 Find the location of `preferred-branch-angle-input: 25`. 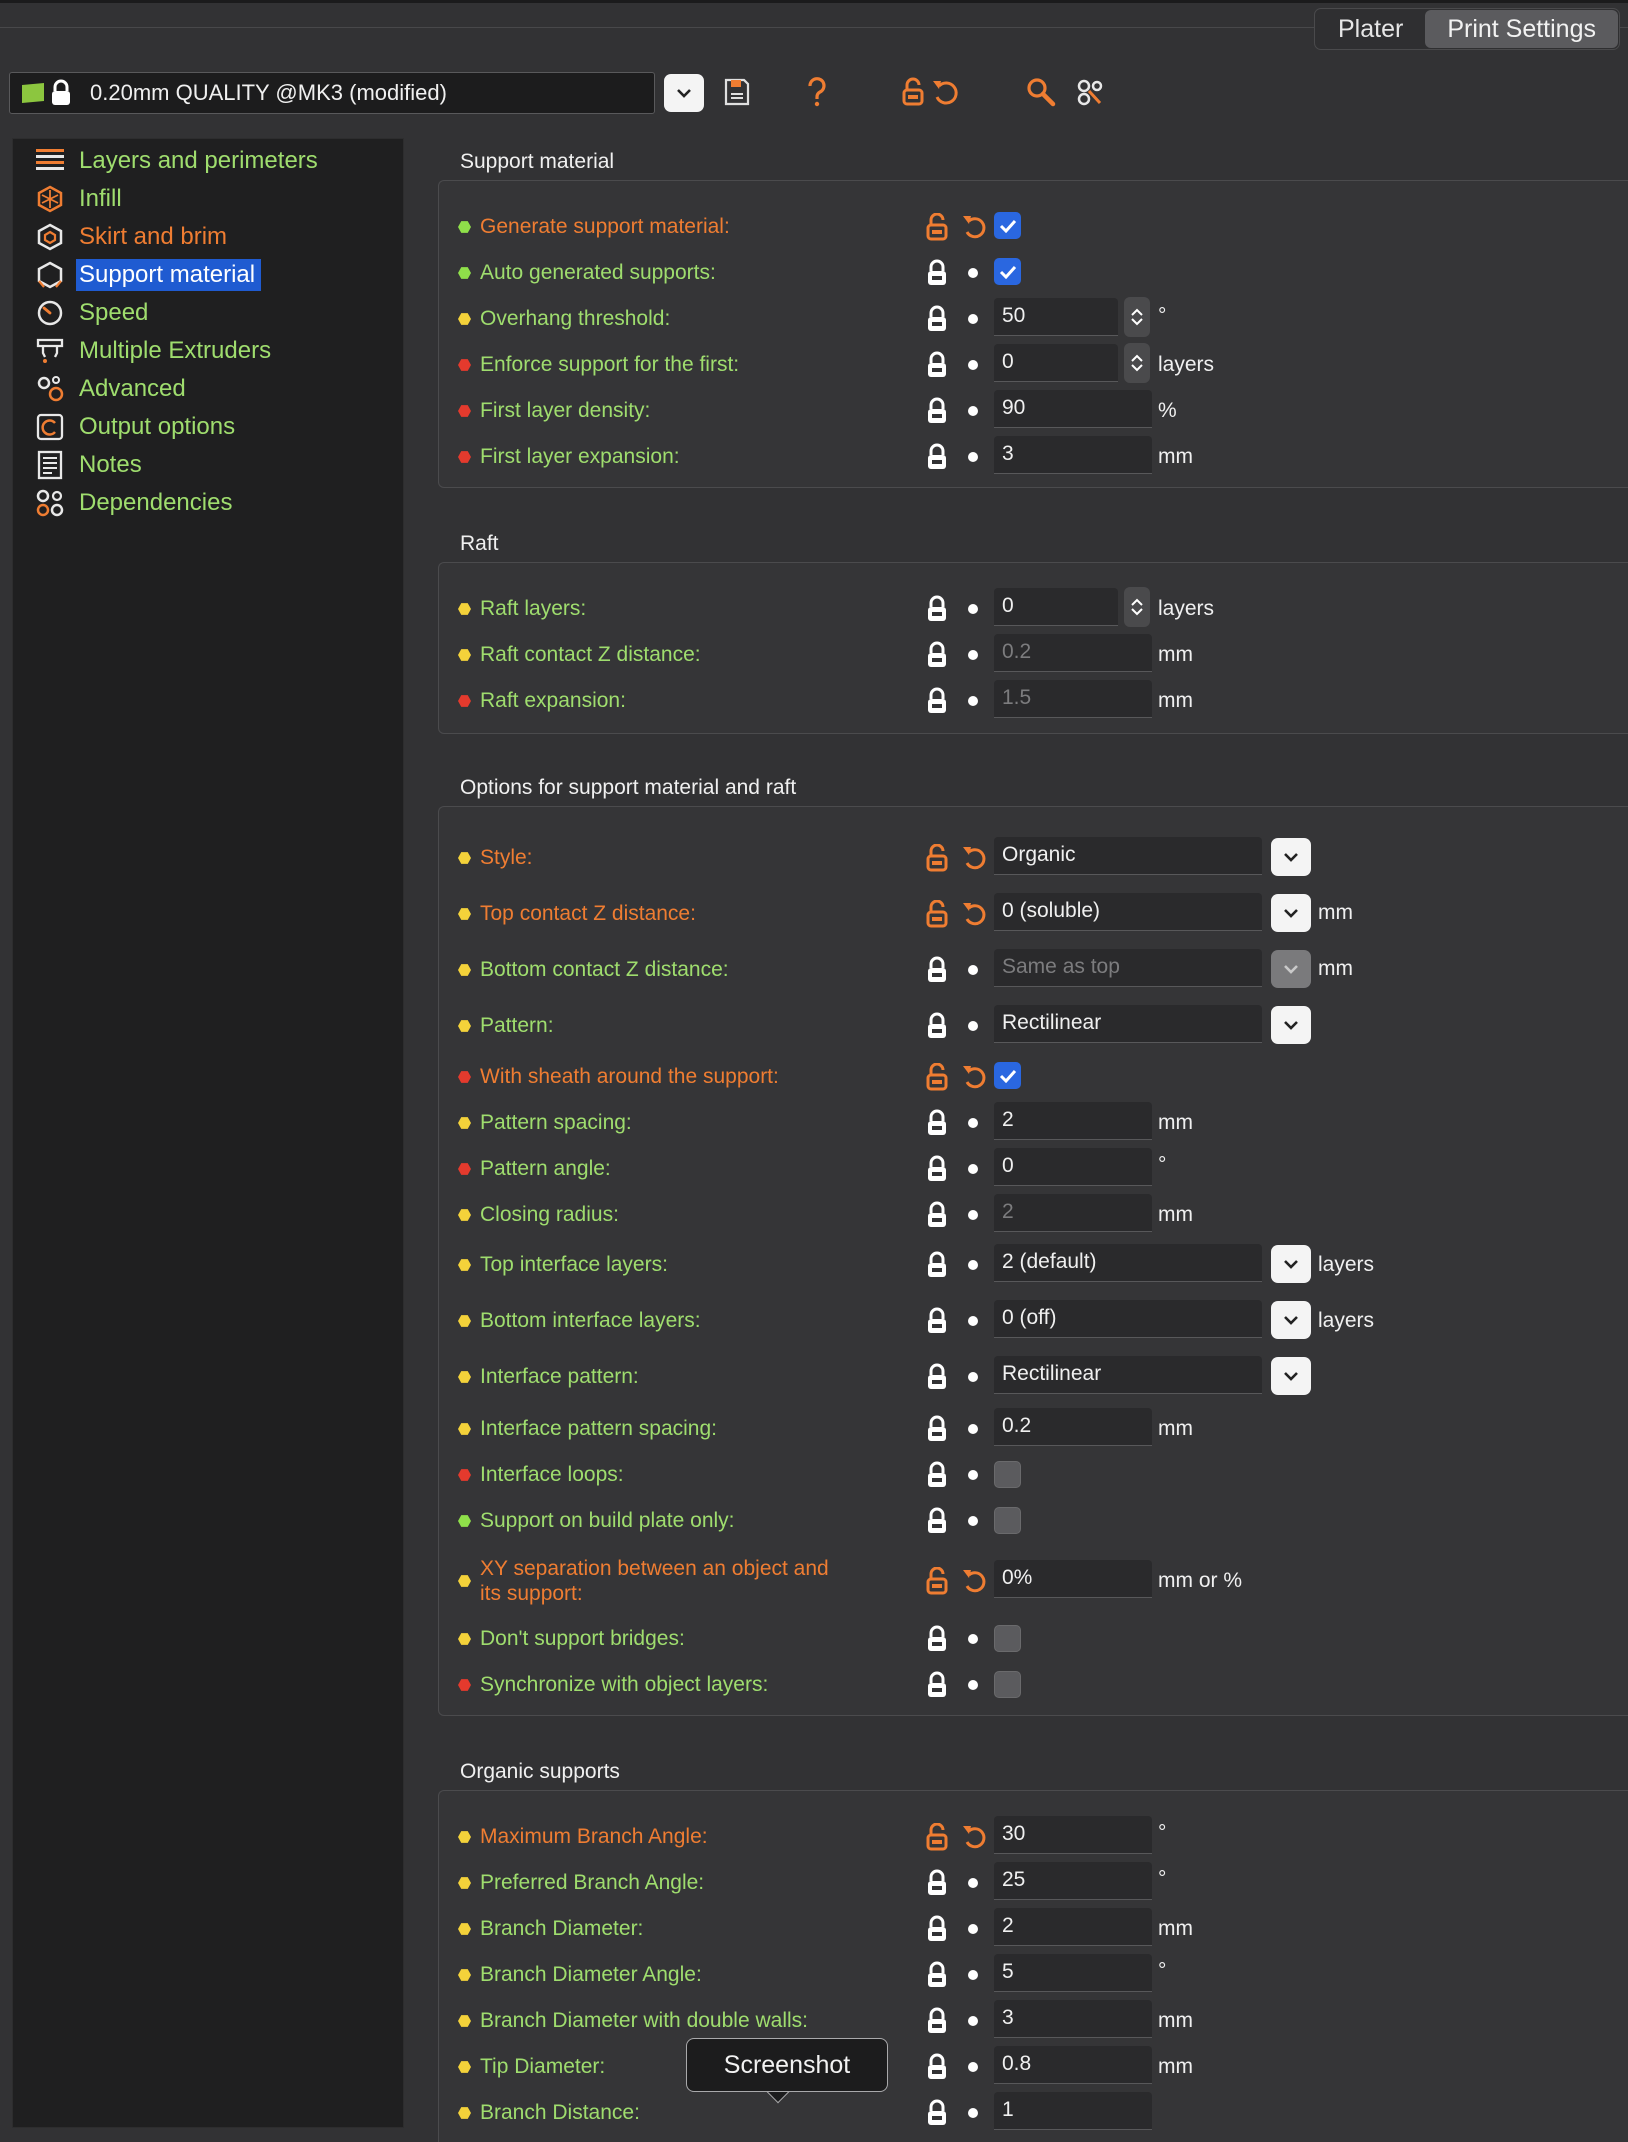

preferred-branch-angle-input: 25 is located at coordinates (1073, 1881).